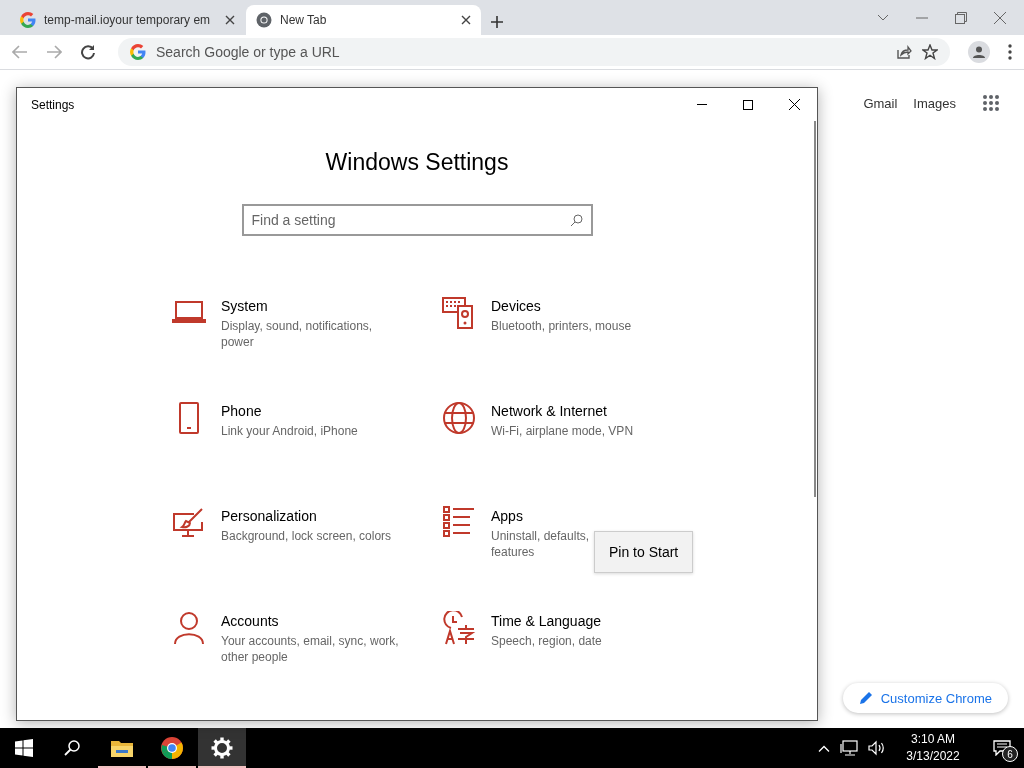 Image resolution: width=1024 pixels, height=768 pixels. What do you see at coordinates (991, 103) in the screenshot?
I see `apps-grid-icon` at bounding box center [991, 103].